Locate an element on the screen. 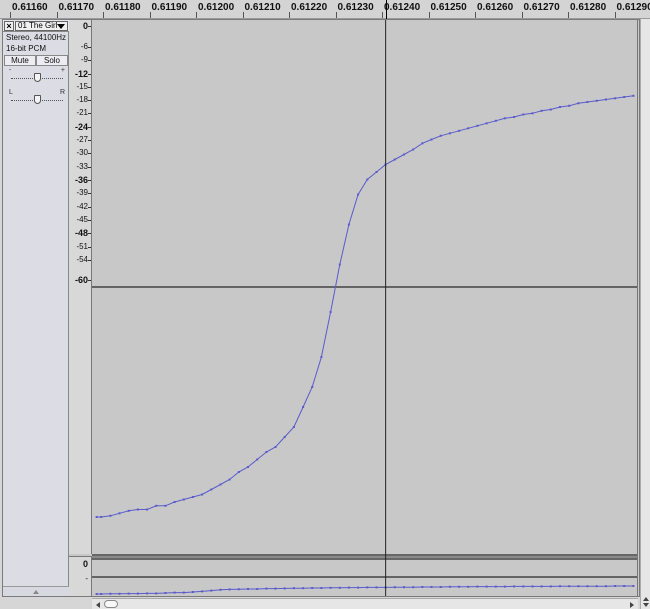 The image size is (650, 609). ruler-tick-label: 0.61280 is located at coordinates (588, 7).